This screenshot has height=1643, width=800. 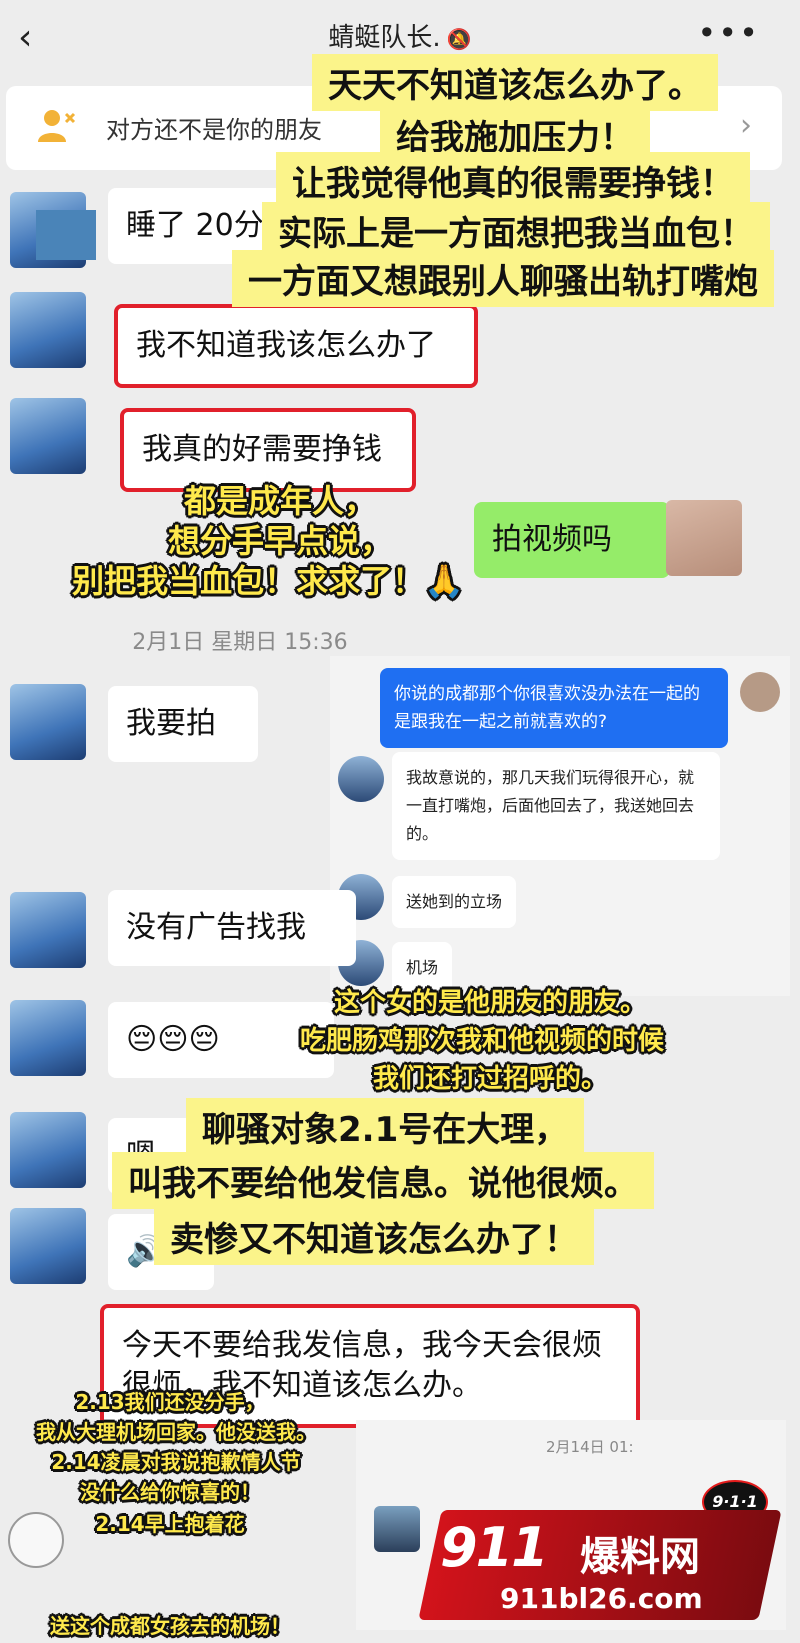 I want to click on caption-line: 送这个成都女孩去的机场！, so click(x=170, y=1626).